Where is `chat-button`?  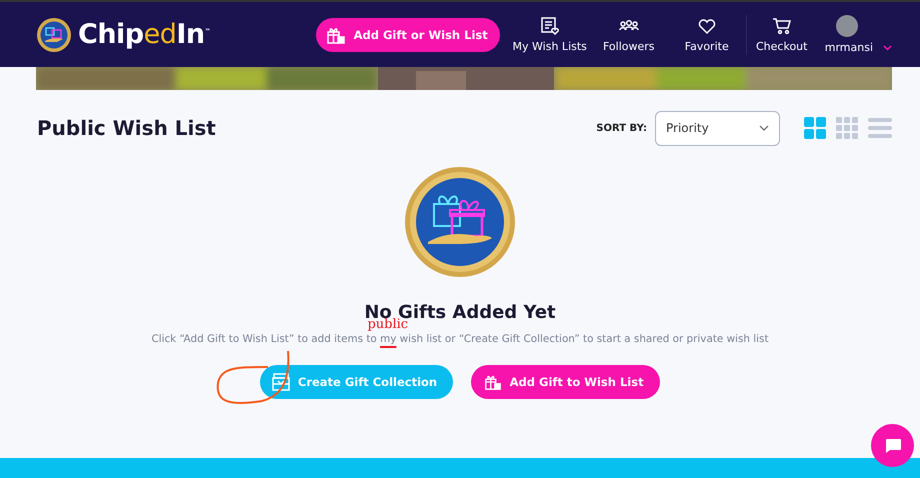 chat-button is located at coordinates (892, 445).